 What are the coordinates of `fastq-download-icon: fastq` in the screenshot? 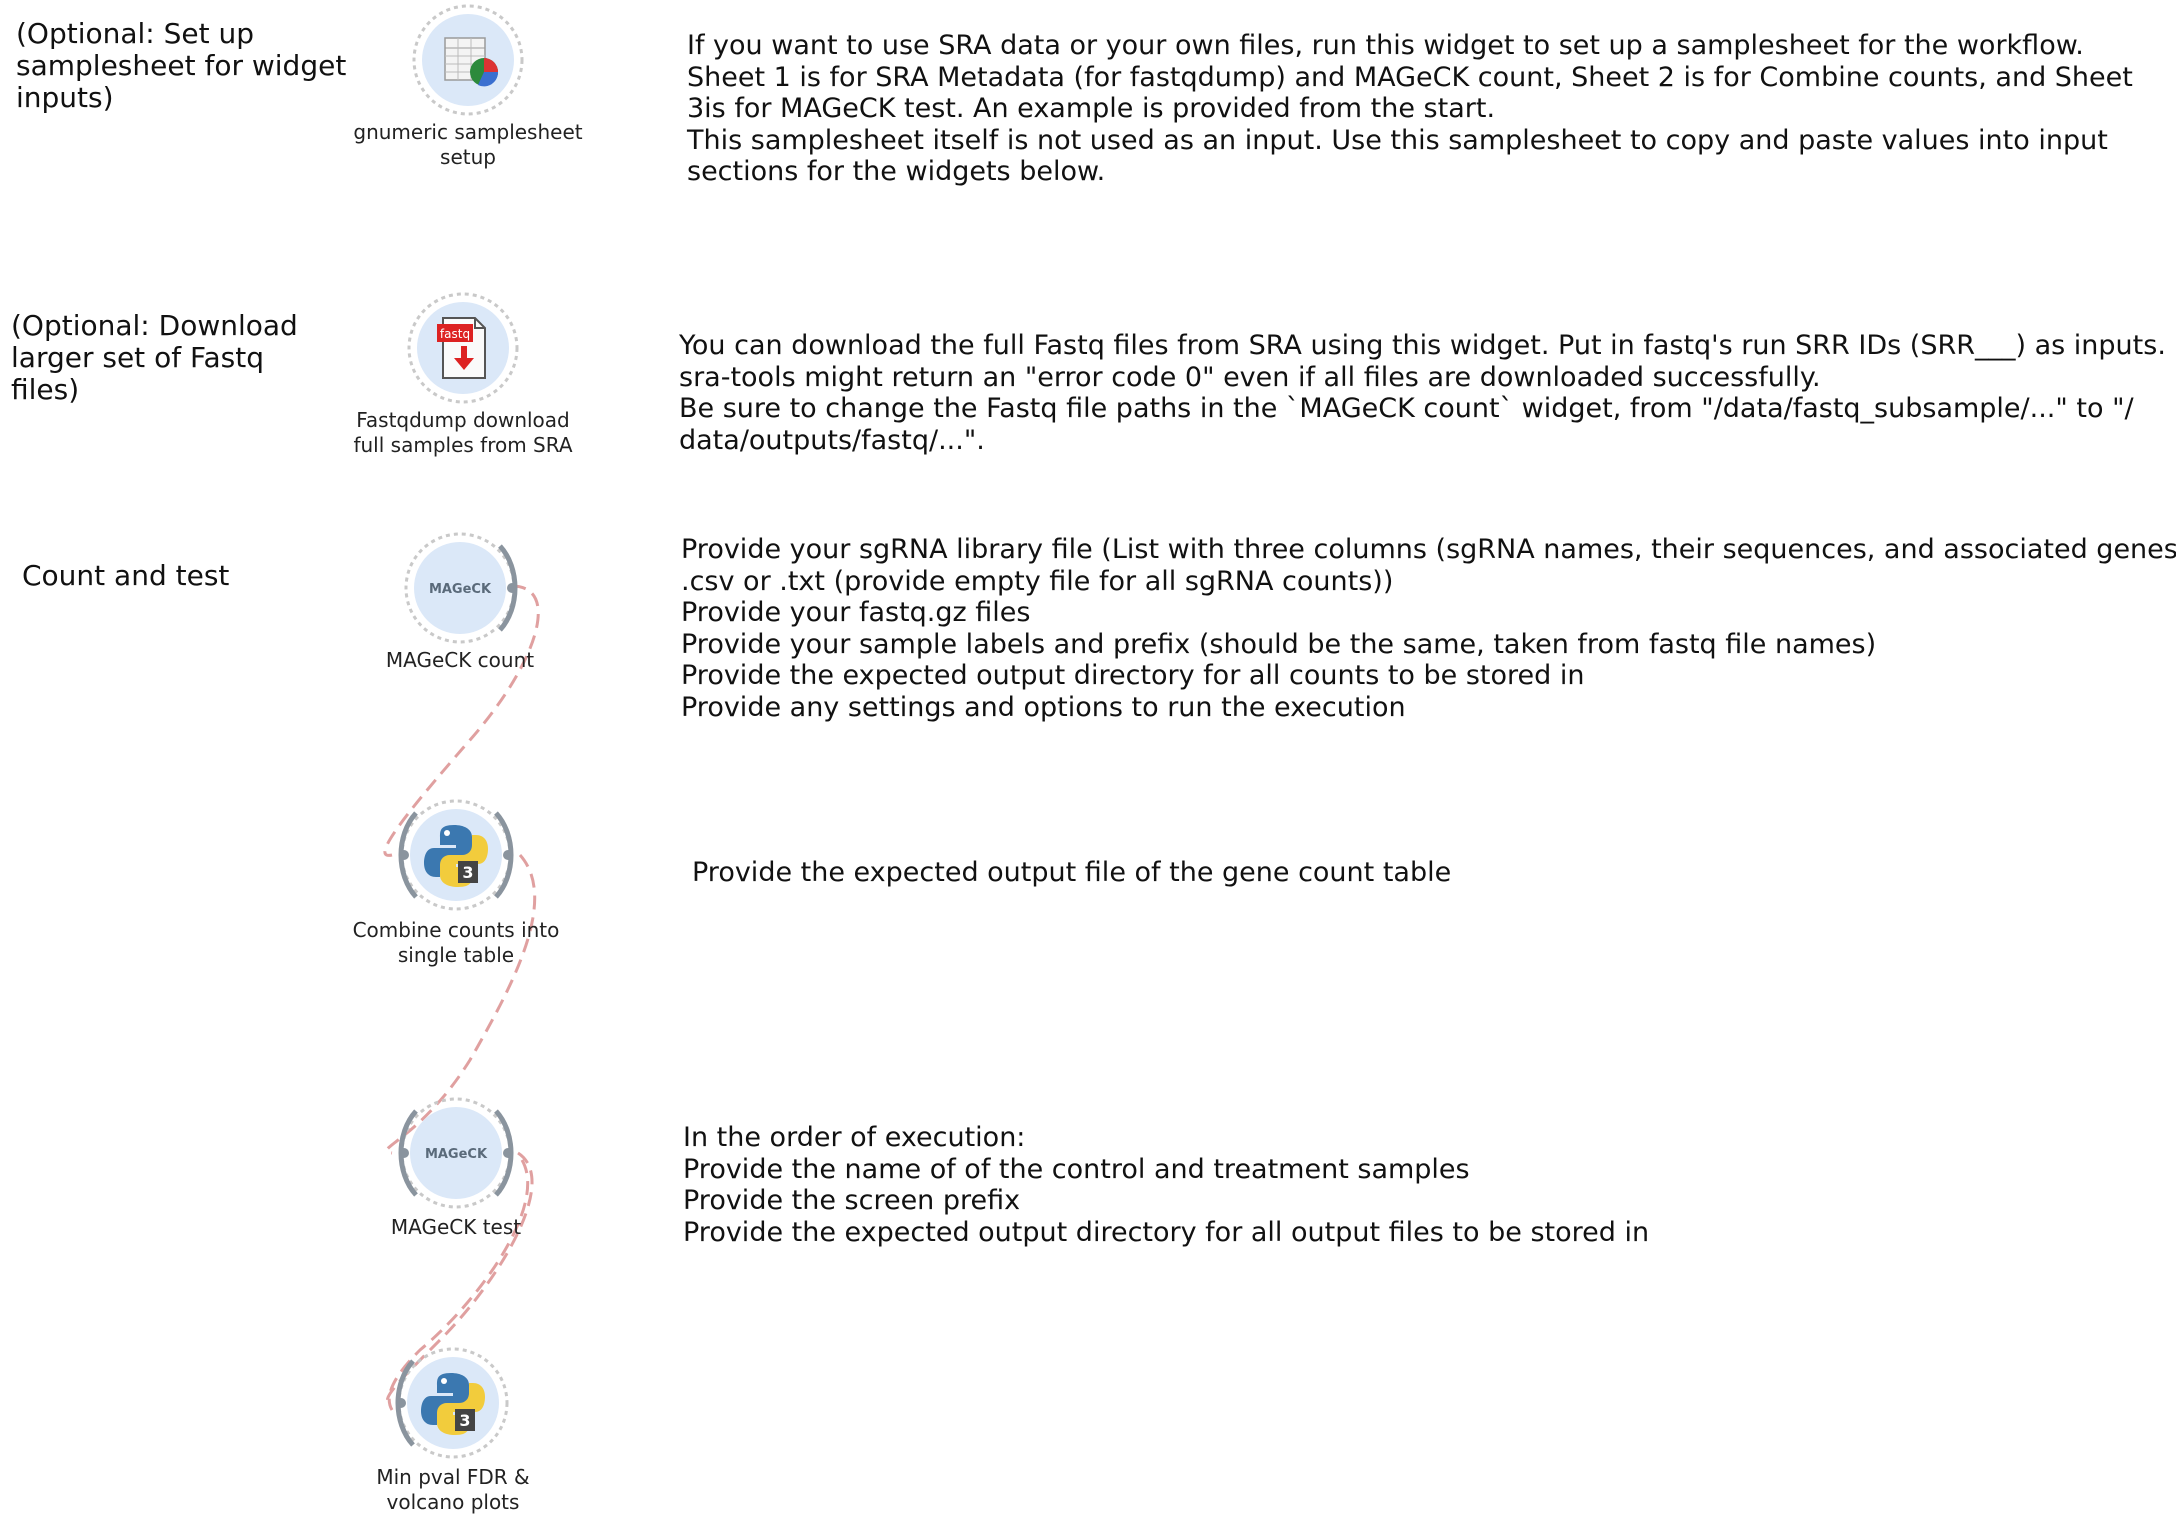 It's located at (463, 348).